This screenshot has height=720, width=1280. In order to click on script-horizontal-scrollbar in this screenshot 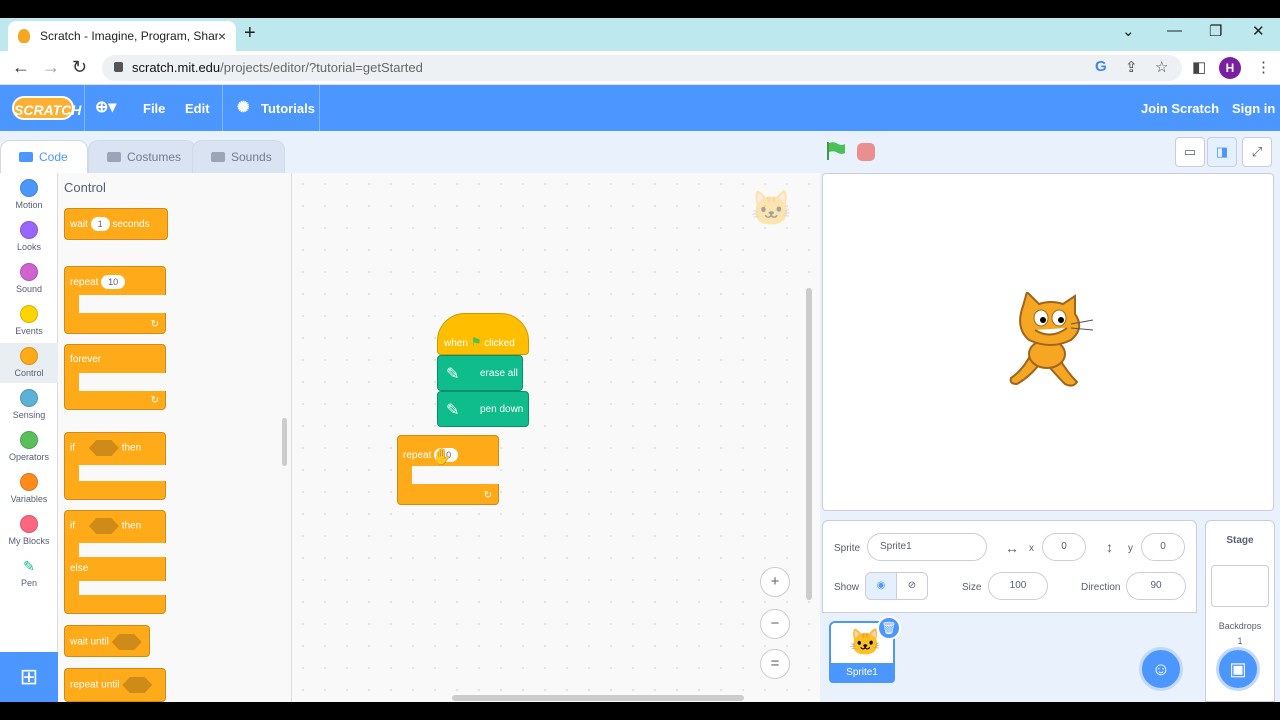, I will do `click(598, 698)`.